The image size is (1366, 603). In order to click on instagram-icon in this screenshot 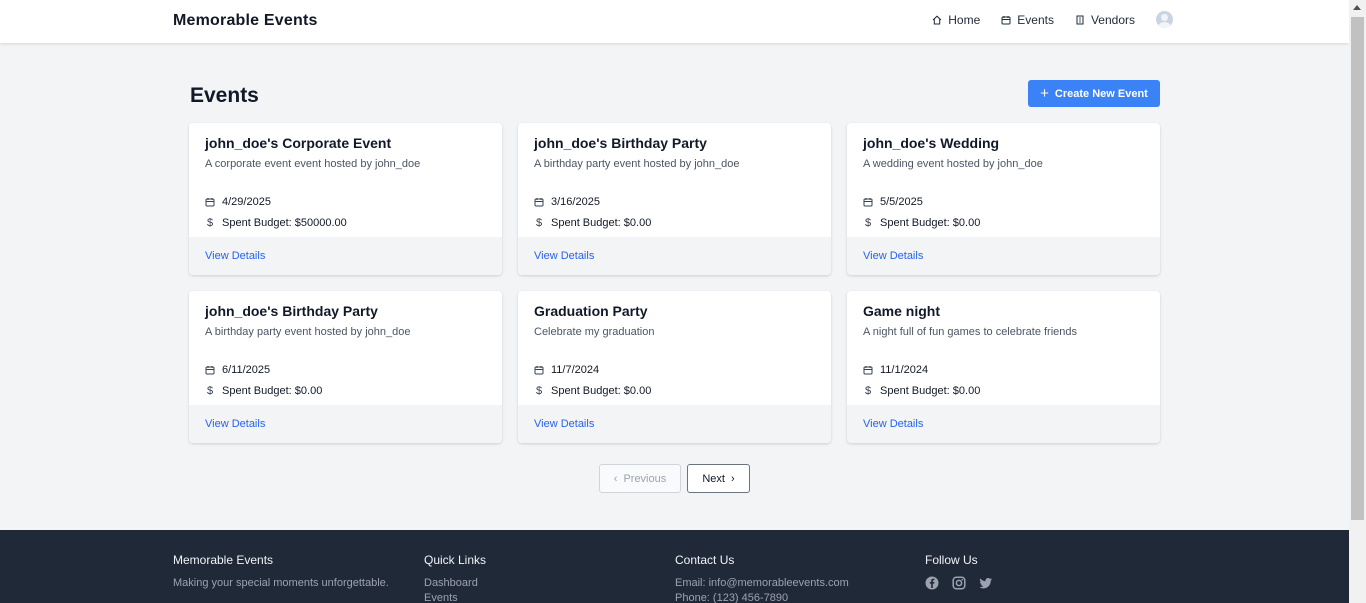, I will do `click(959, 583)`.